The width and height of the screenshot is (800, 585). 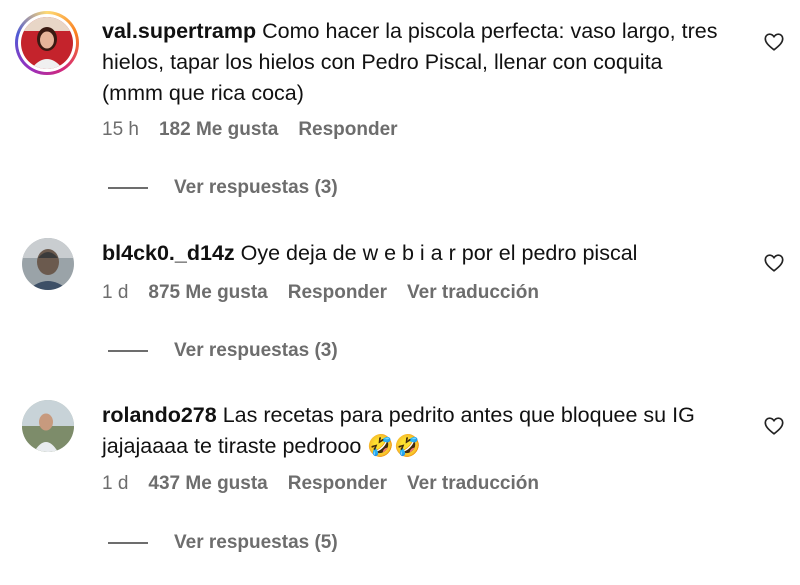 What do you see at coordinates (256, 542) in the screenshot?
I see `view-replies-label: Ver respuestas (5)` at bounding box center [256, 542].